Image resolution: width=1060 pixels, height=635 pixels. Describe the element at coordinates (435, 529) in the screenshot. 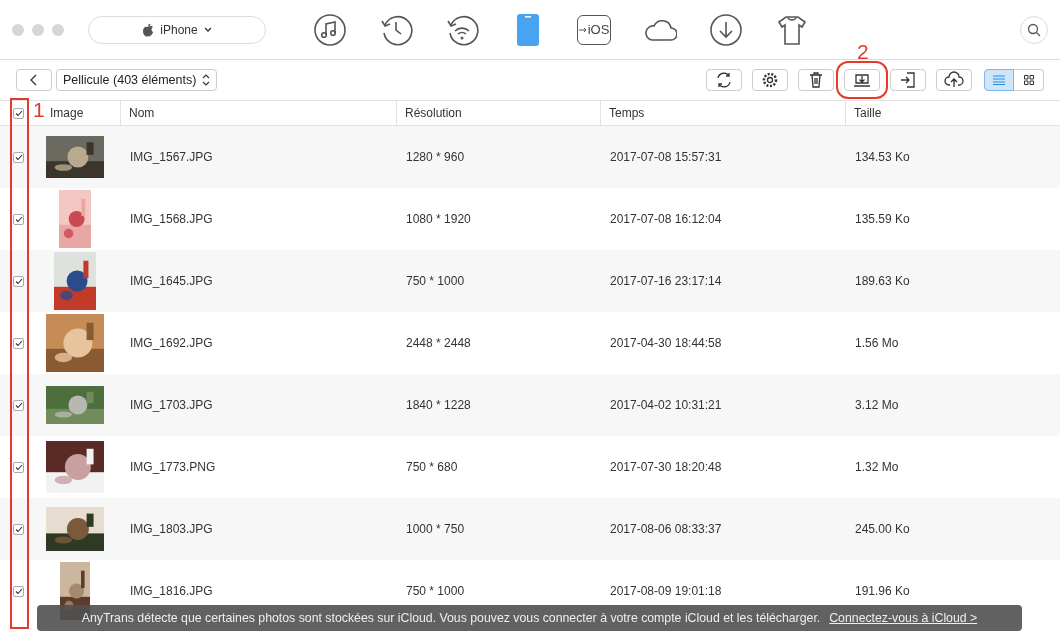

I see `table-cell-text: 1000 * 750` at that location.